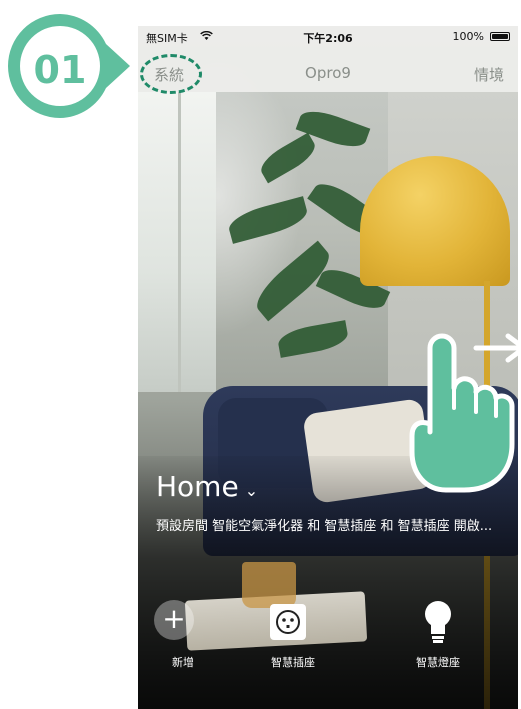 The image size is (521, 709). I want to click on status-bar: 無SIM卡 下午2:06 100%, so click(328, 37).